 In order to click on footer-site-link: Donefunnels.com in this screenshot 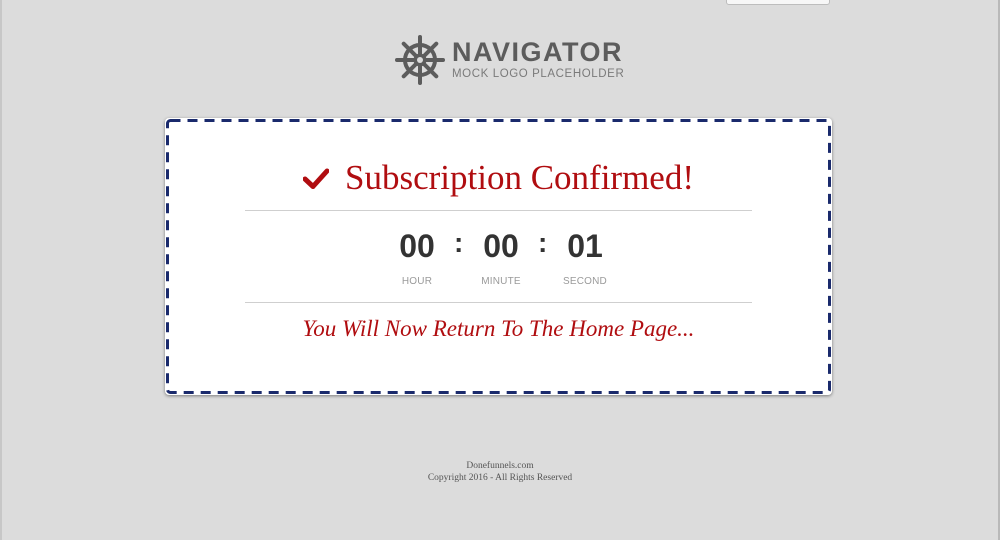, I will do `click(500, 466)`.